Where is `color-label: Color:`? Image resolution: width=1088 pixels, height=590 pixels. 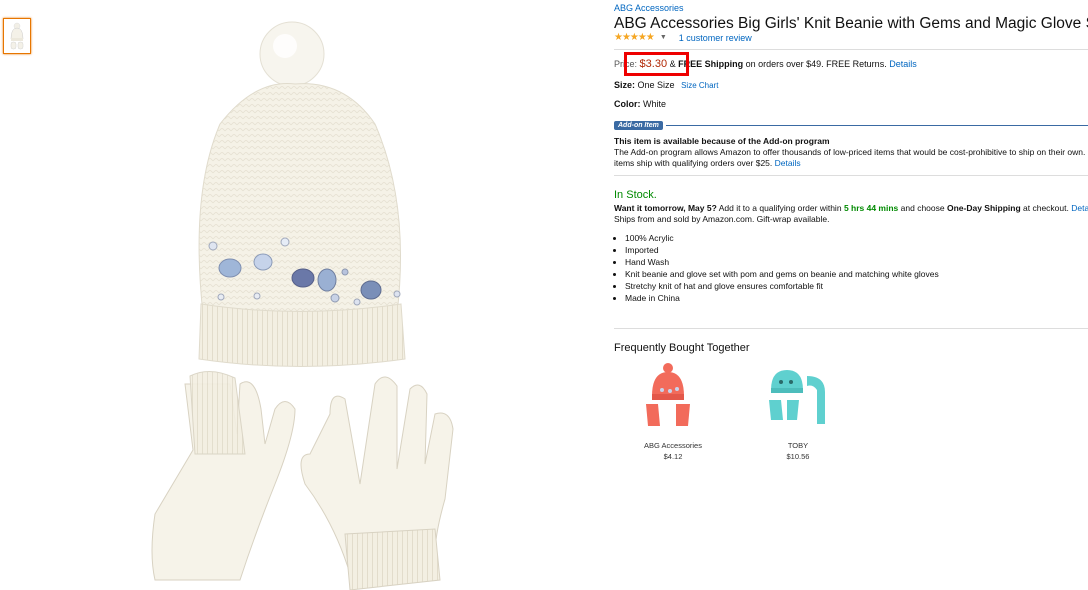
color-label: Color: is located at coordinates (627, 104).